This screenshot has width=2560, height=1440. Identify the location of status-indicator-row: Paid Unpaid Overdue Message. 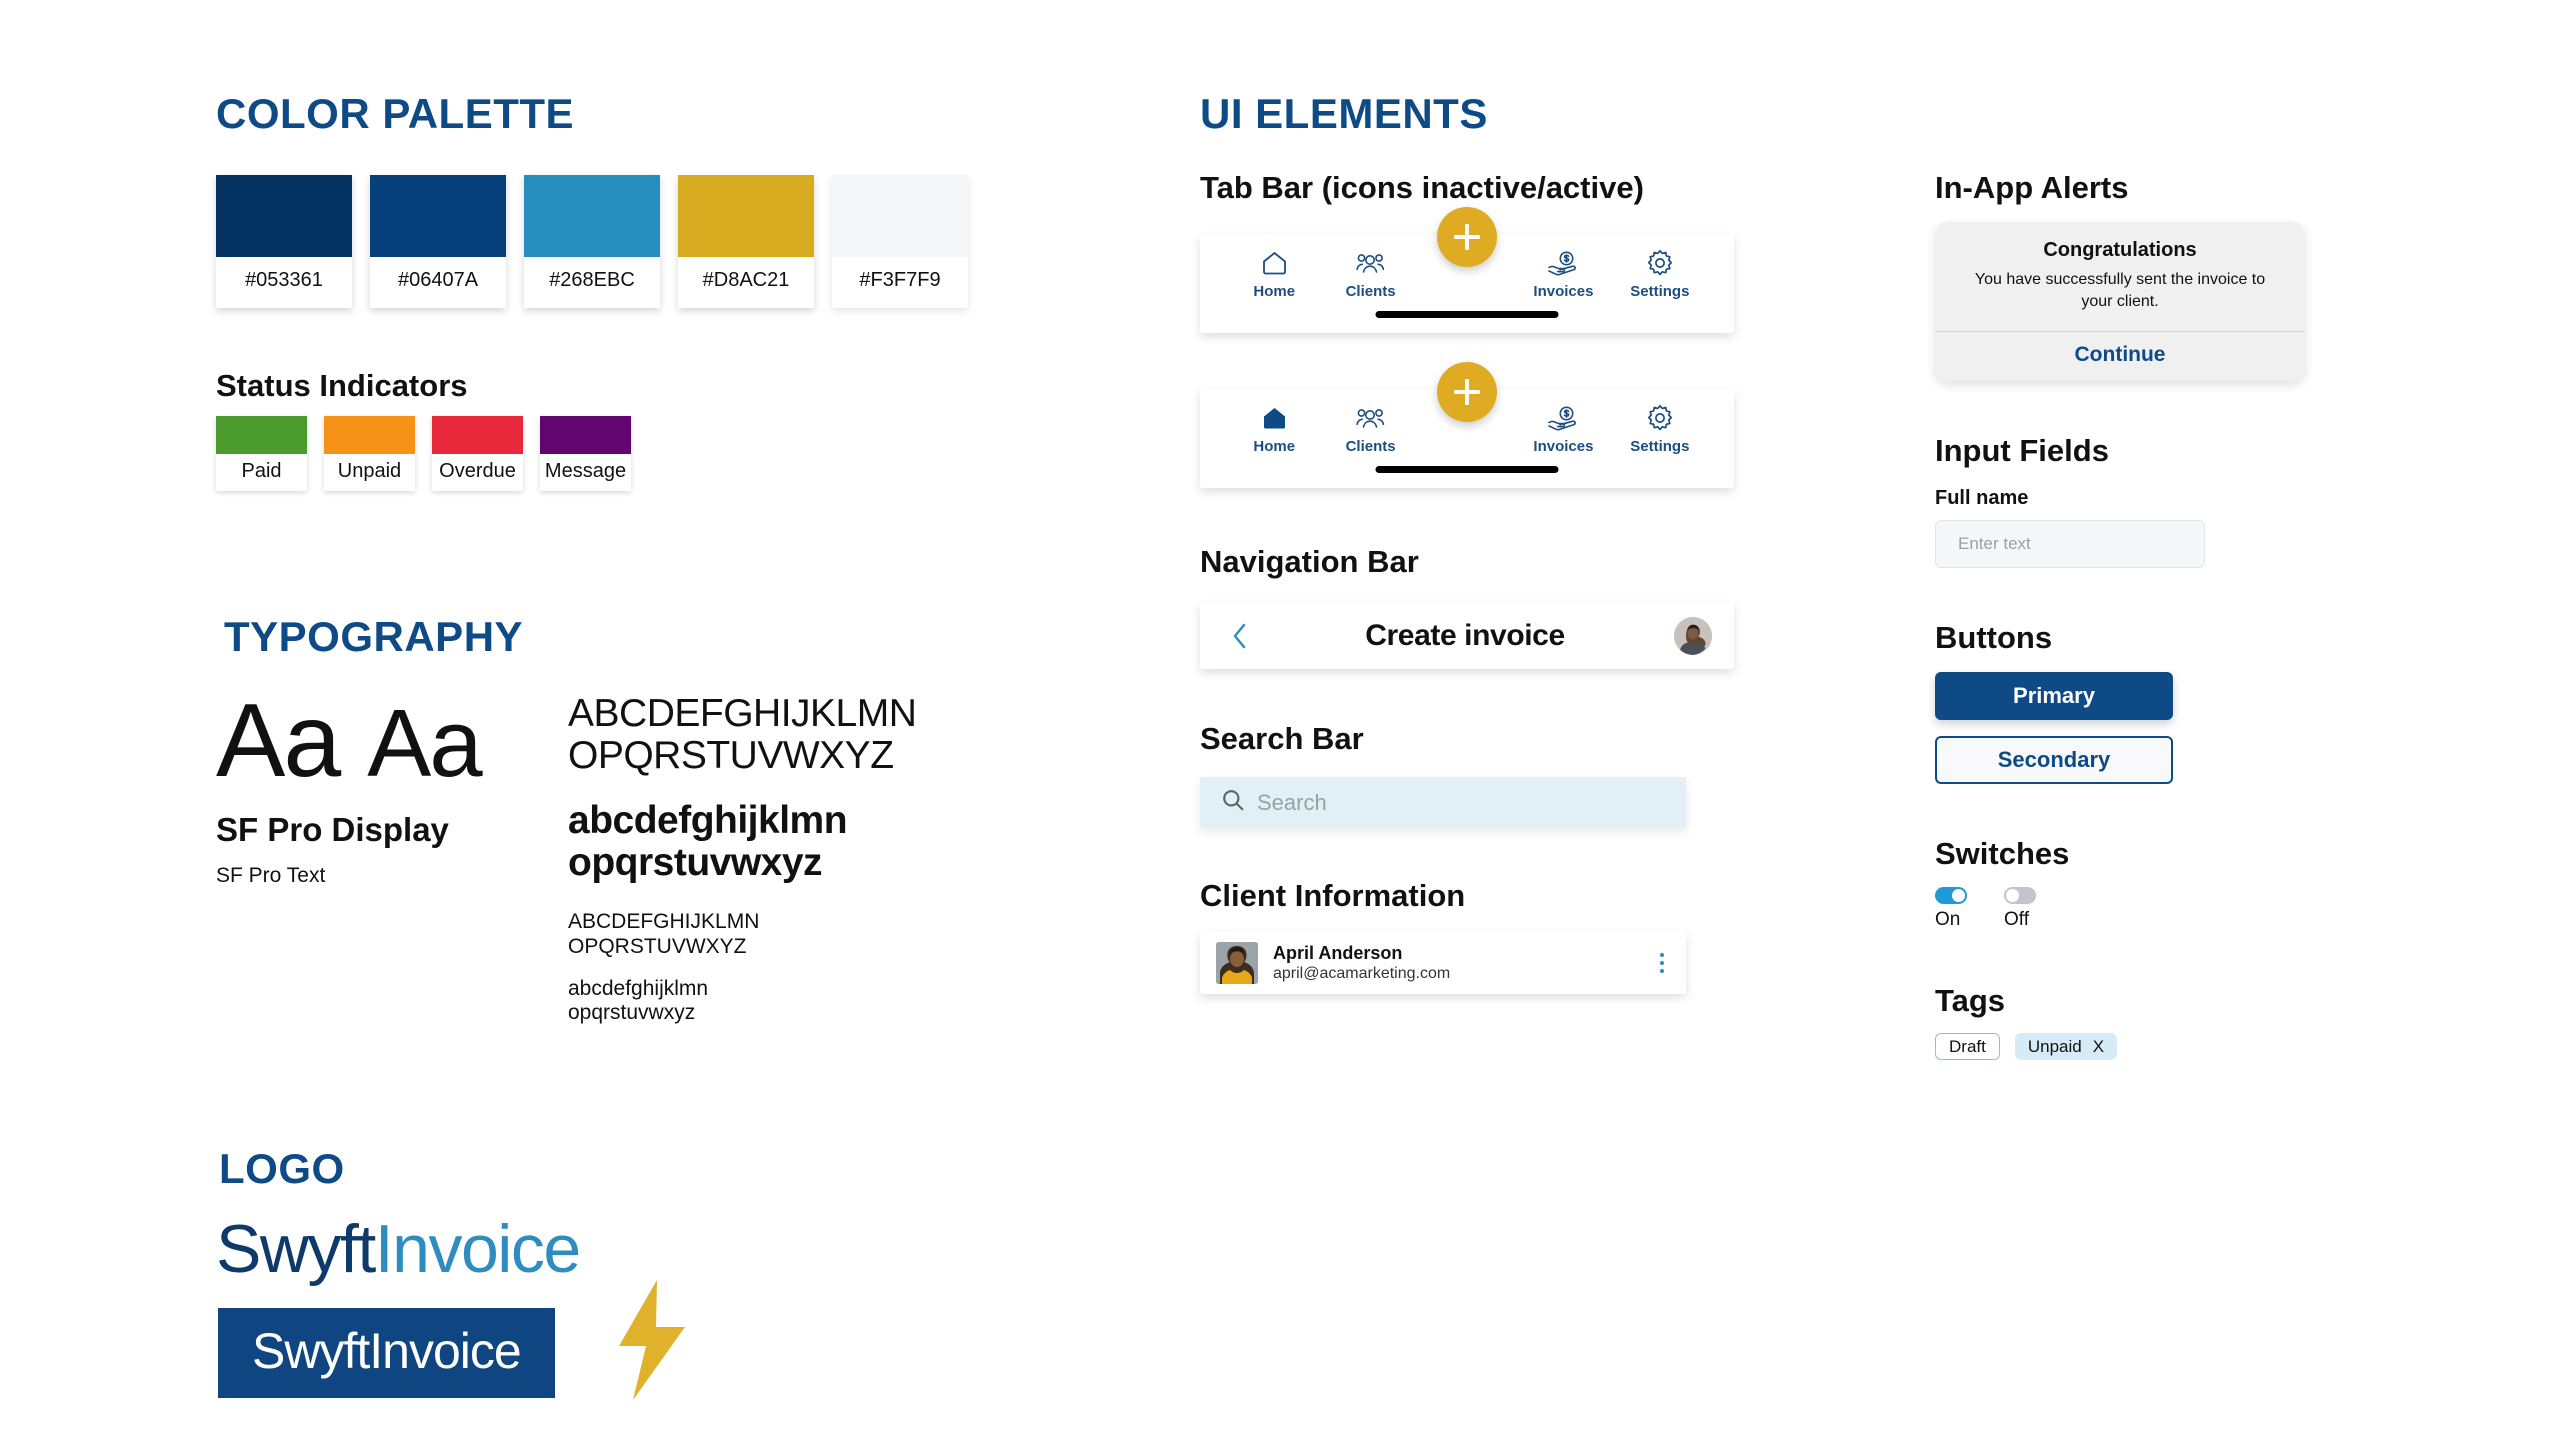
(616, 453).